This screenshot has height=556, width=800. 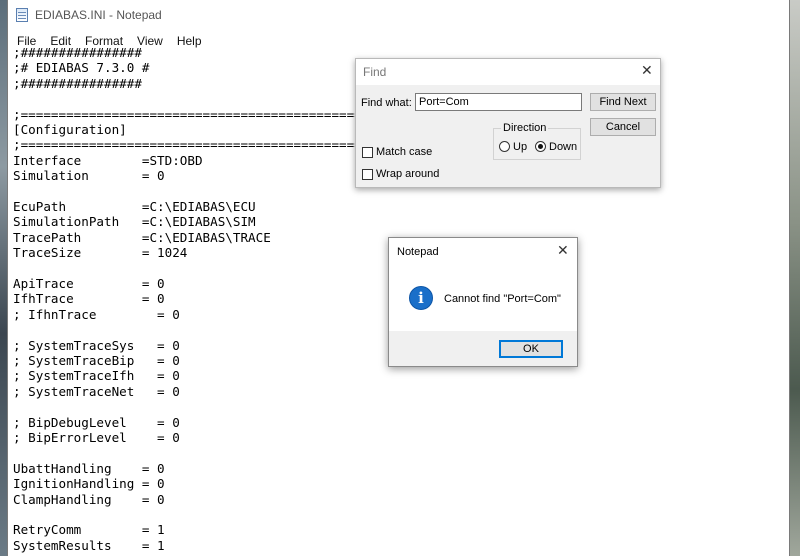 What do you see at coordinates (96, 422) in the screenshot?
I see `editor-line: ; BipDebugLevel = 0` at bounding box center [96, 422].